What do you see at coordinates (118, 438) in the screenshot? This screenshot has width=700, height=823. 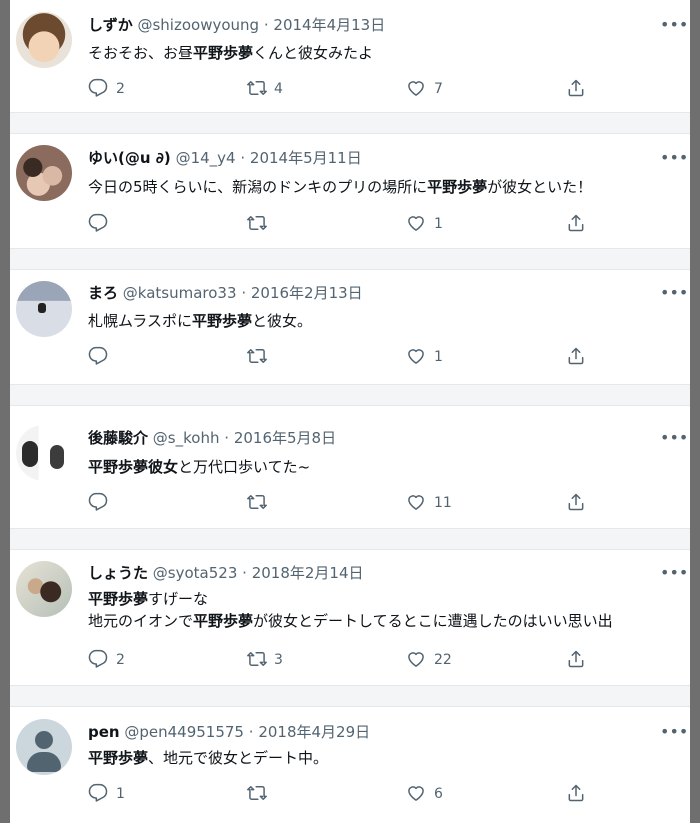 I see `display-name: 後藤駿介` at bounding box center [118, 438].